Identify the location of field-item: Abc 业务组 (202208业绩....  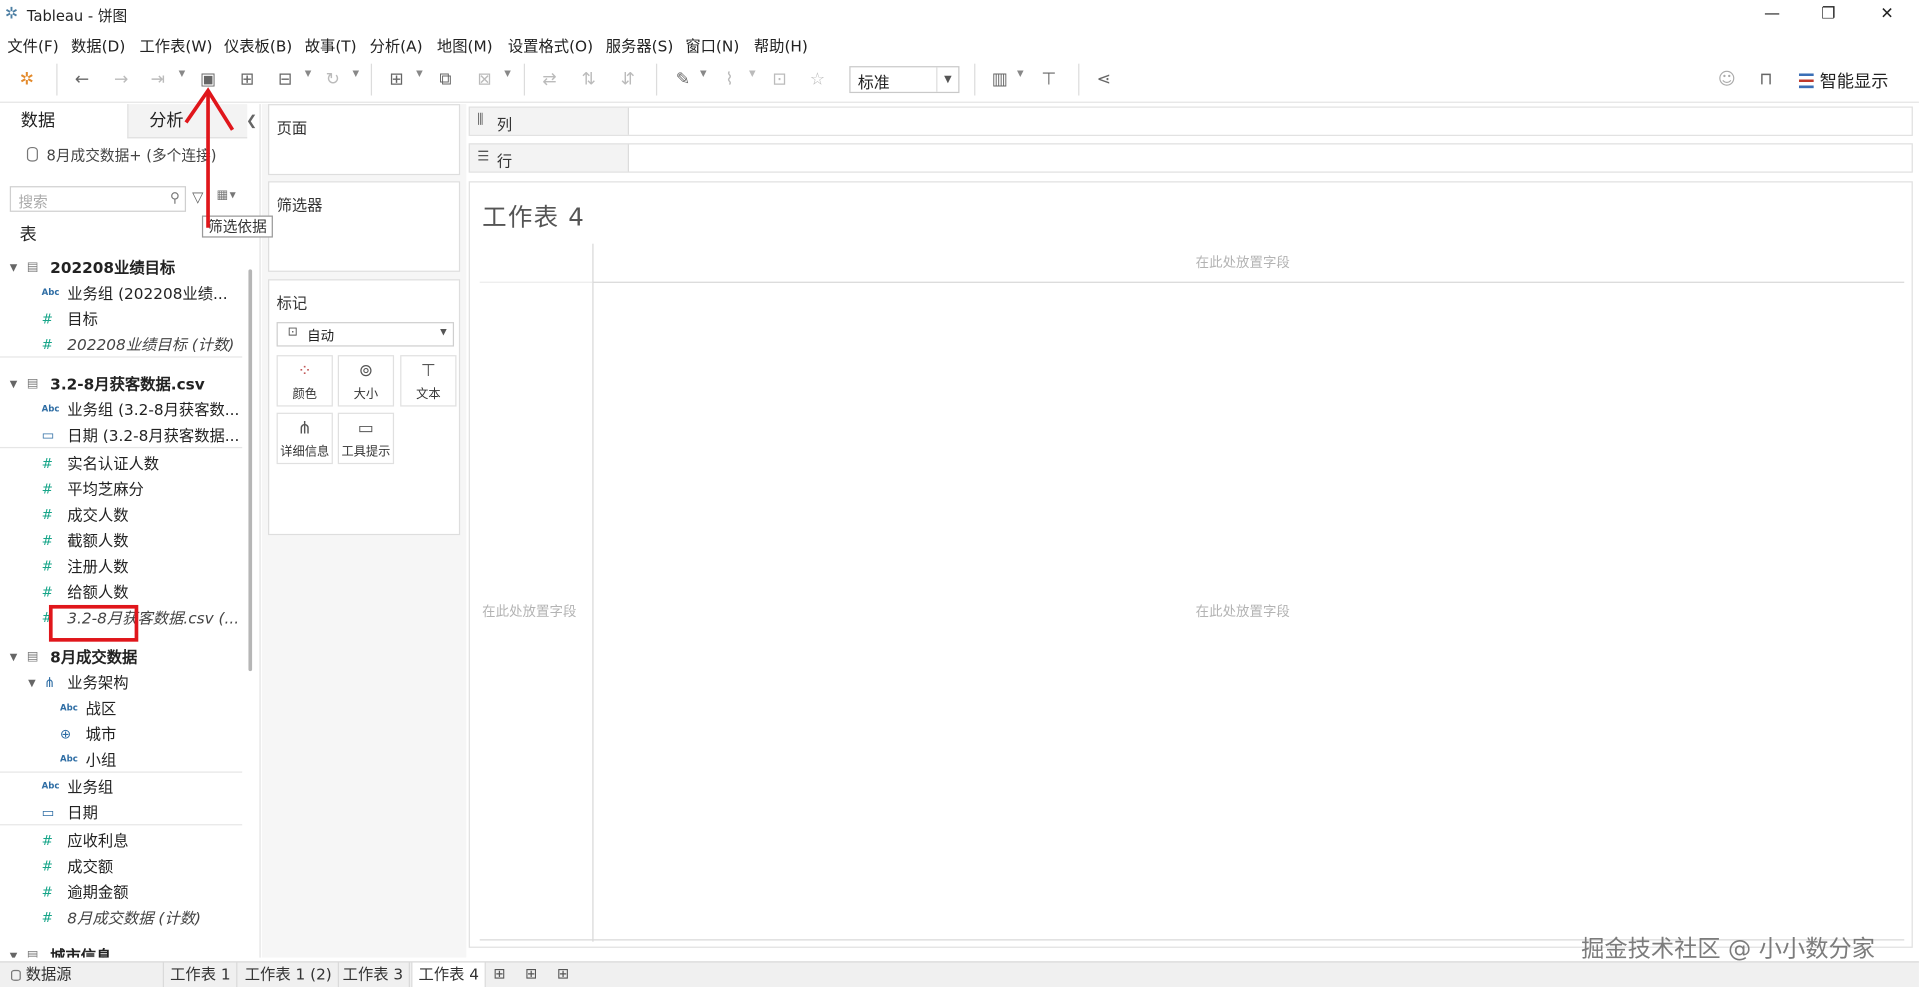
(121, 293).